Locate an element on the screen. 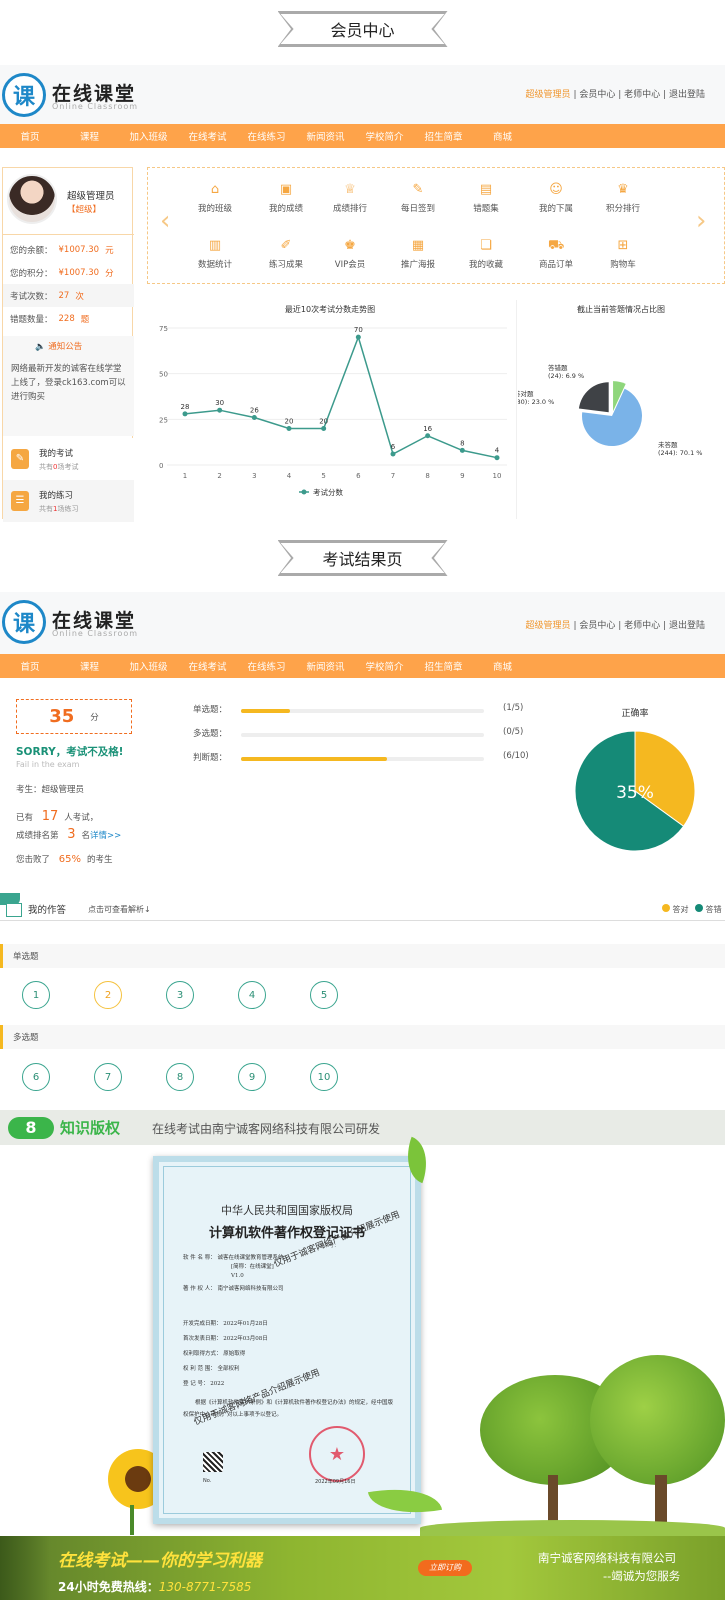 Image resolution: width=725 pixels, height=1600 pixels. data-label: 20 is located at coordinates (323, 421).